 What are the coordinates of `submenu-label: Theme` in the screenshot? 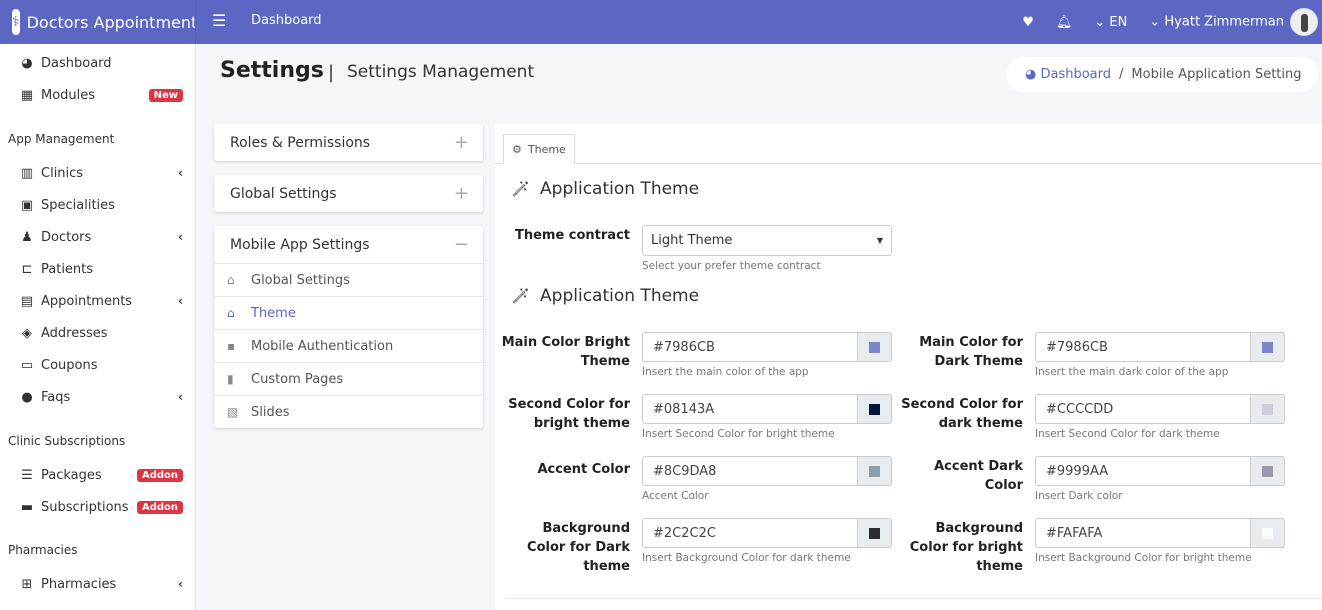 It's located at (273, 313).